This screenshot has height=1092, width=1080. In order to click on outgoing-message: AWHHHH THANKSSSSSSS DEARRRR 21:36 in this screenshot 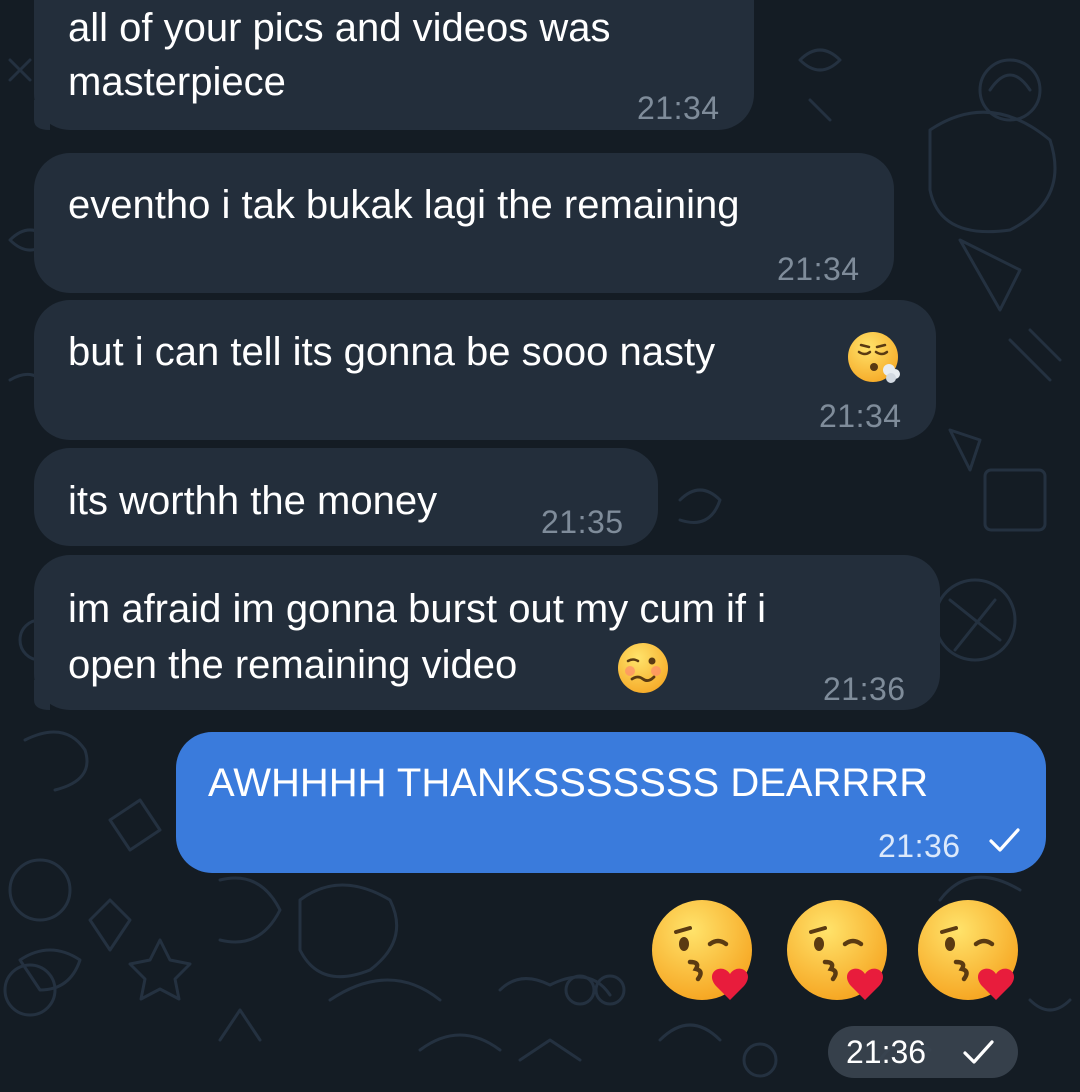, I will do `click(611, 802)`.